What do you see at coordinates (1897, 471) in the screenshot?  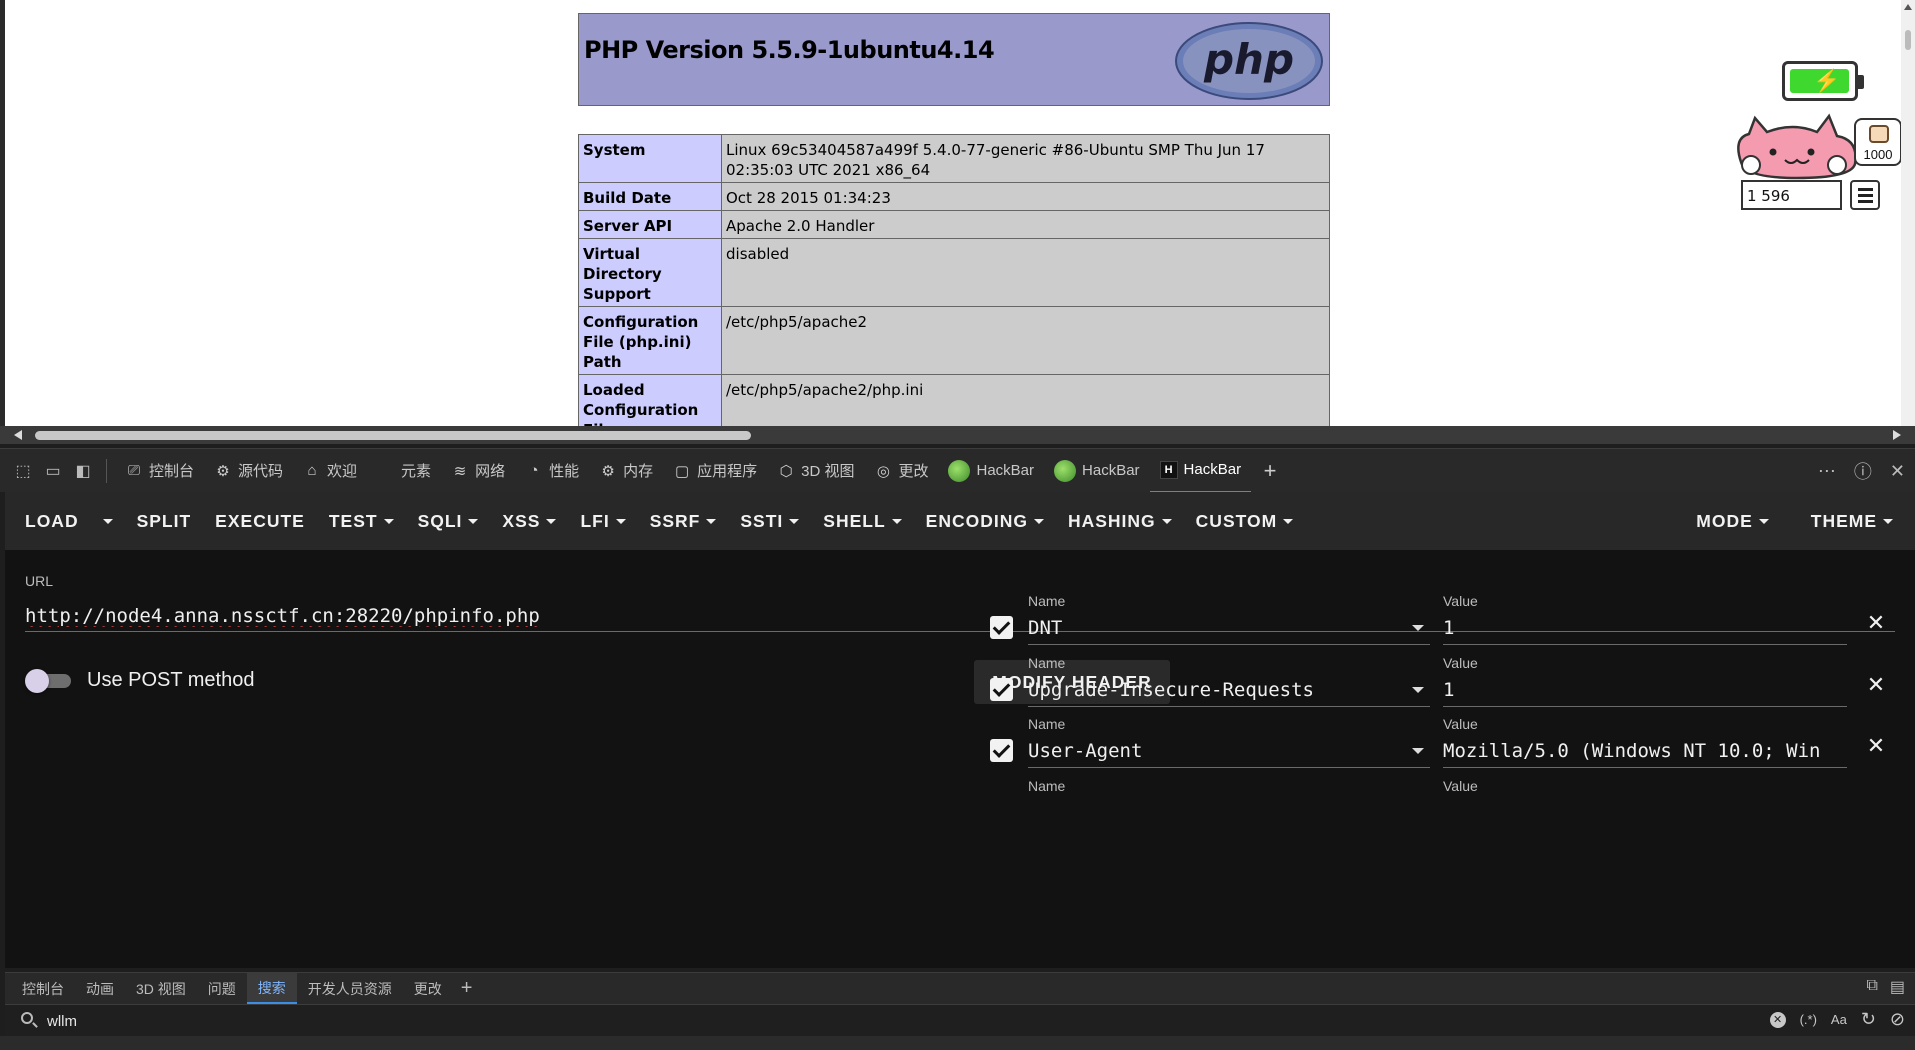 I see `close-devtools-icon: ✕` at bounding box center [1897, 471].